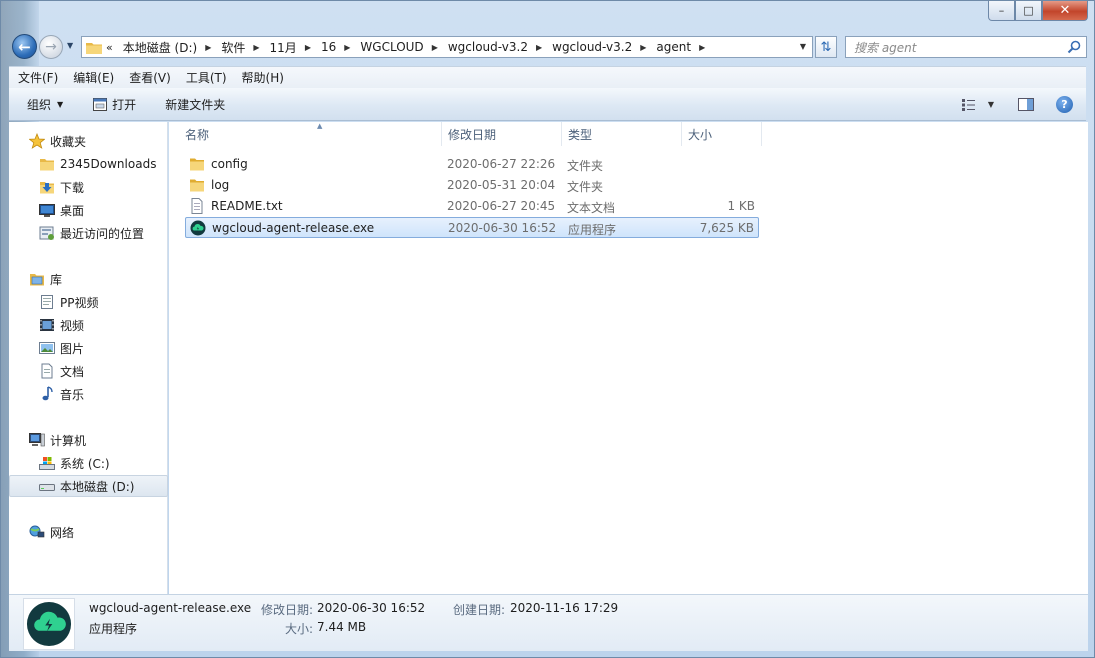  I want to click on sidebar-item-network: 网络, so click(88, 532).